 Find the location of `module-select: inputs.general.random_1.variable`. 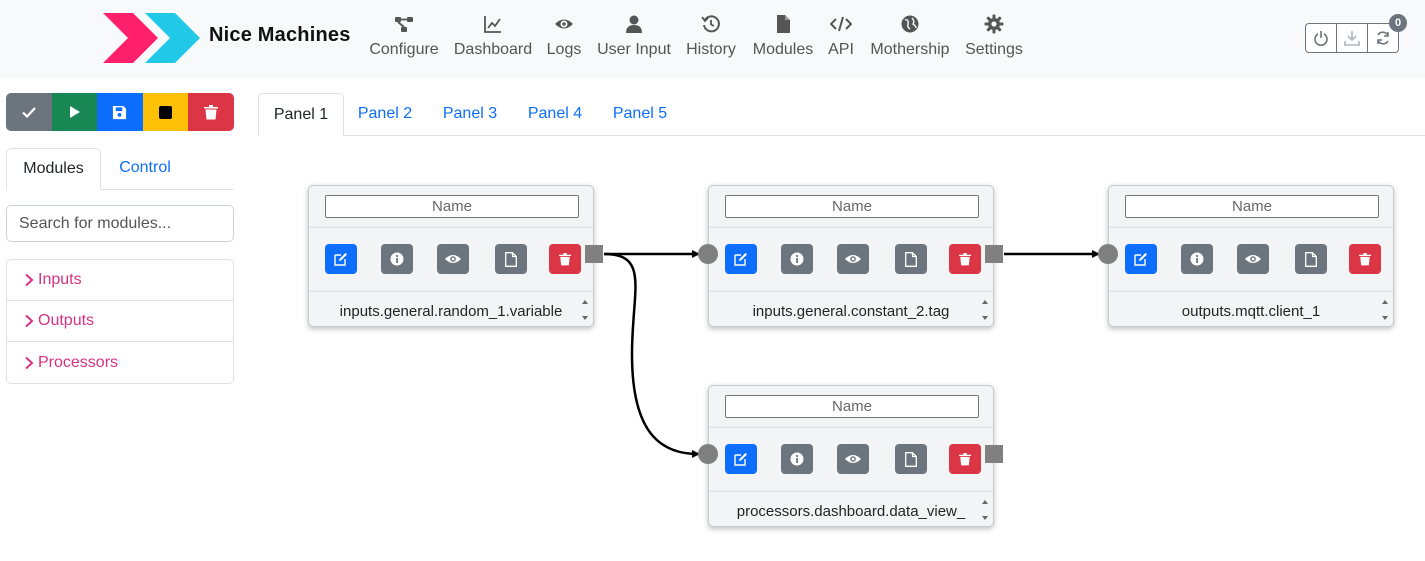

module-select: inputs.general.random_1.variable is located at coordinates (451, 309).